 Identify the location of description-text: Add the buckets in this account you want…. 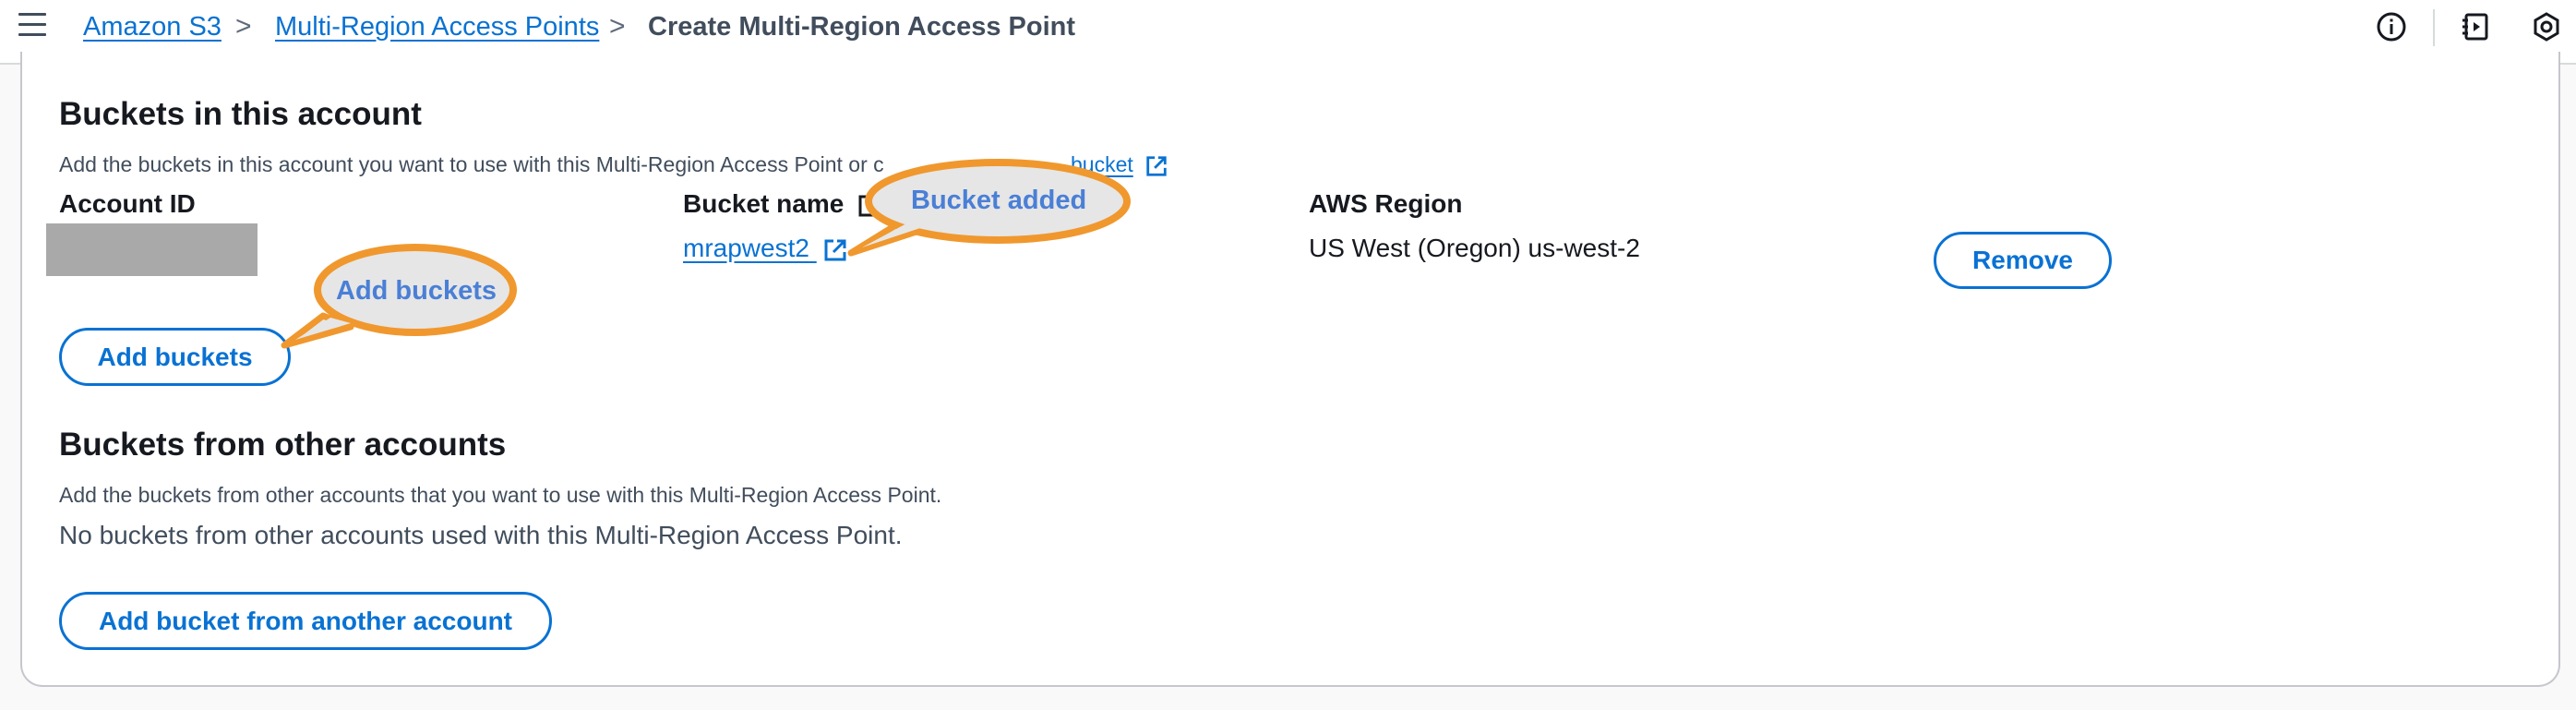
(472, 164).